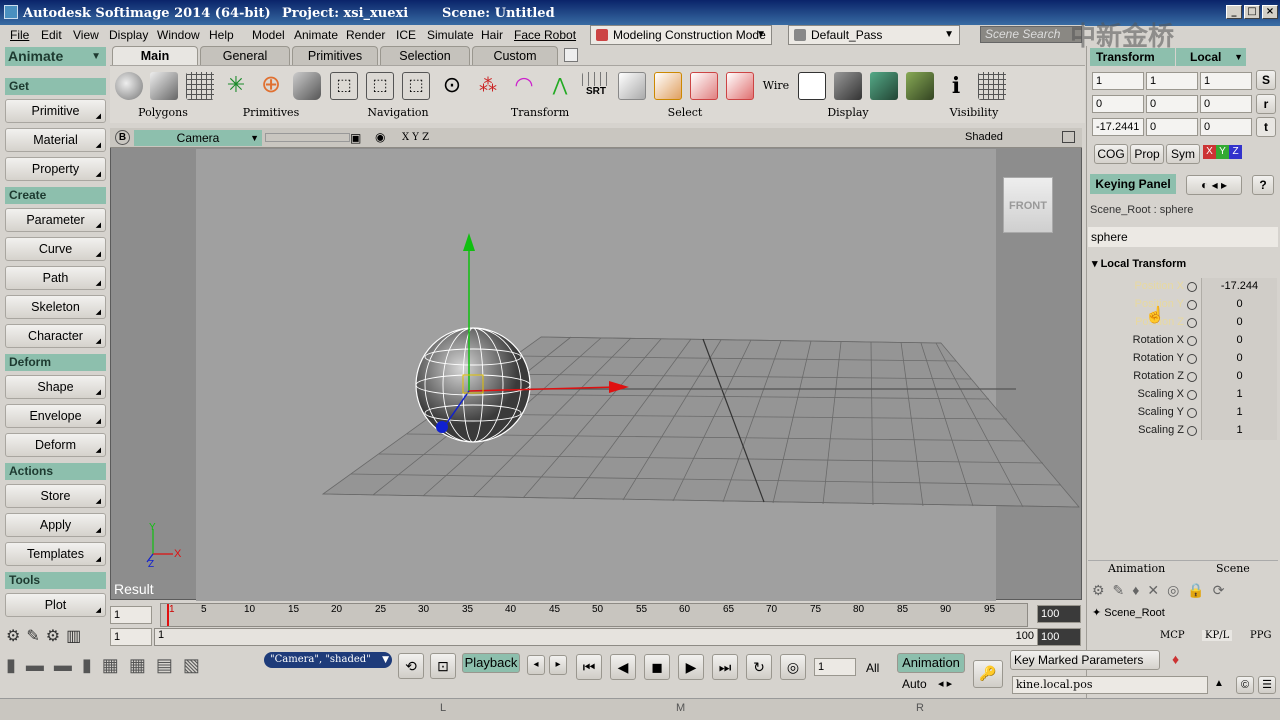  What do you see at coordinates (704, 86) in the screenshot?
I see `select-edge-icon` at bounding box center [704, 86].